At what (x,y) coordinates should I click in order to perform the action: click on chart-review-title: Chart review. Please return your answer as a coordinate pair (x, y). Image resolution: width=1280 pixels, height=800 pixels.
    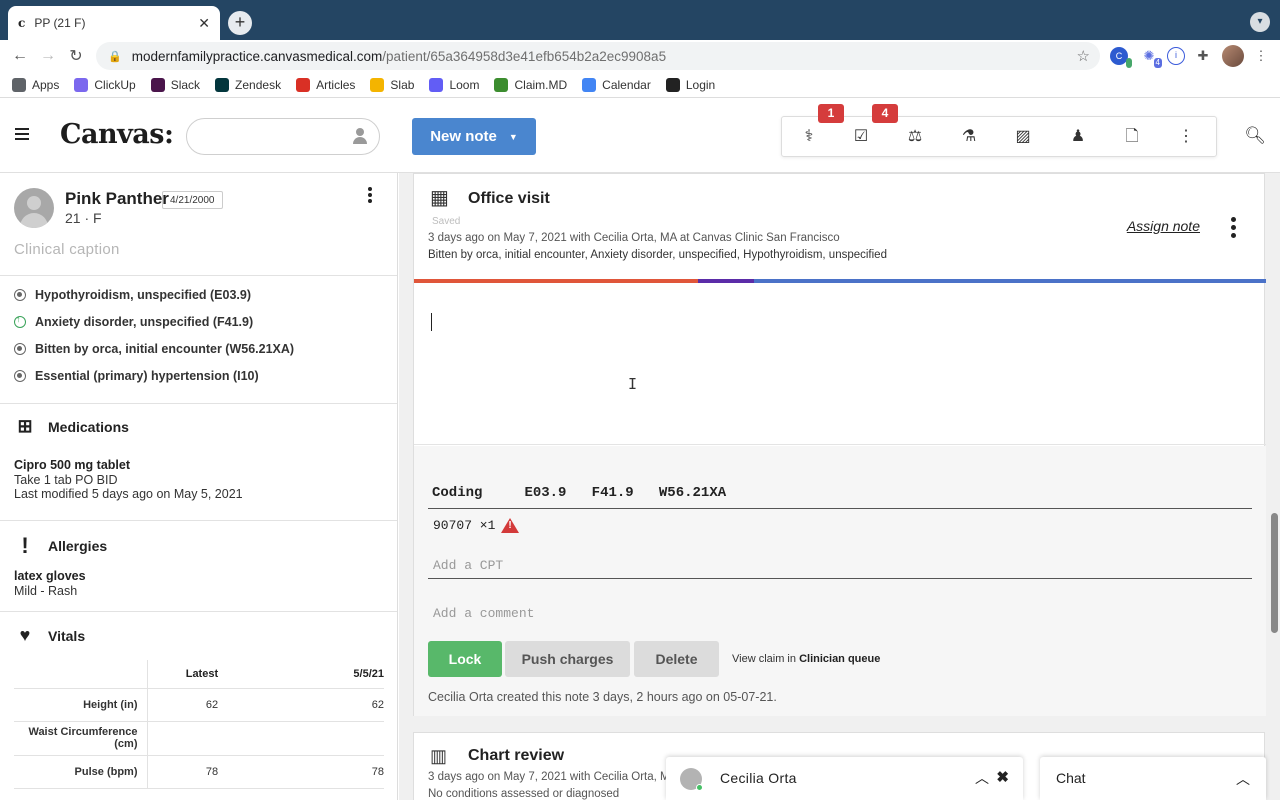
    Looking at the image, I should click on (516, 756).